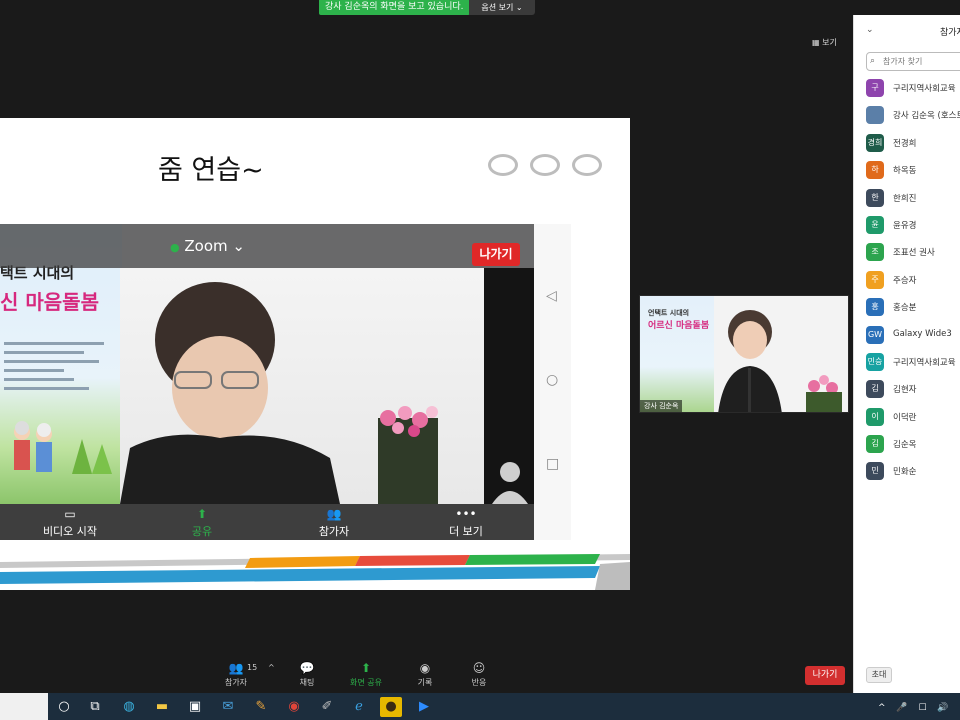  Describe the element at coordinates (162, 707) in the screenshot. I see `file-explorer-icon: ▬` at that location.